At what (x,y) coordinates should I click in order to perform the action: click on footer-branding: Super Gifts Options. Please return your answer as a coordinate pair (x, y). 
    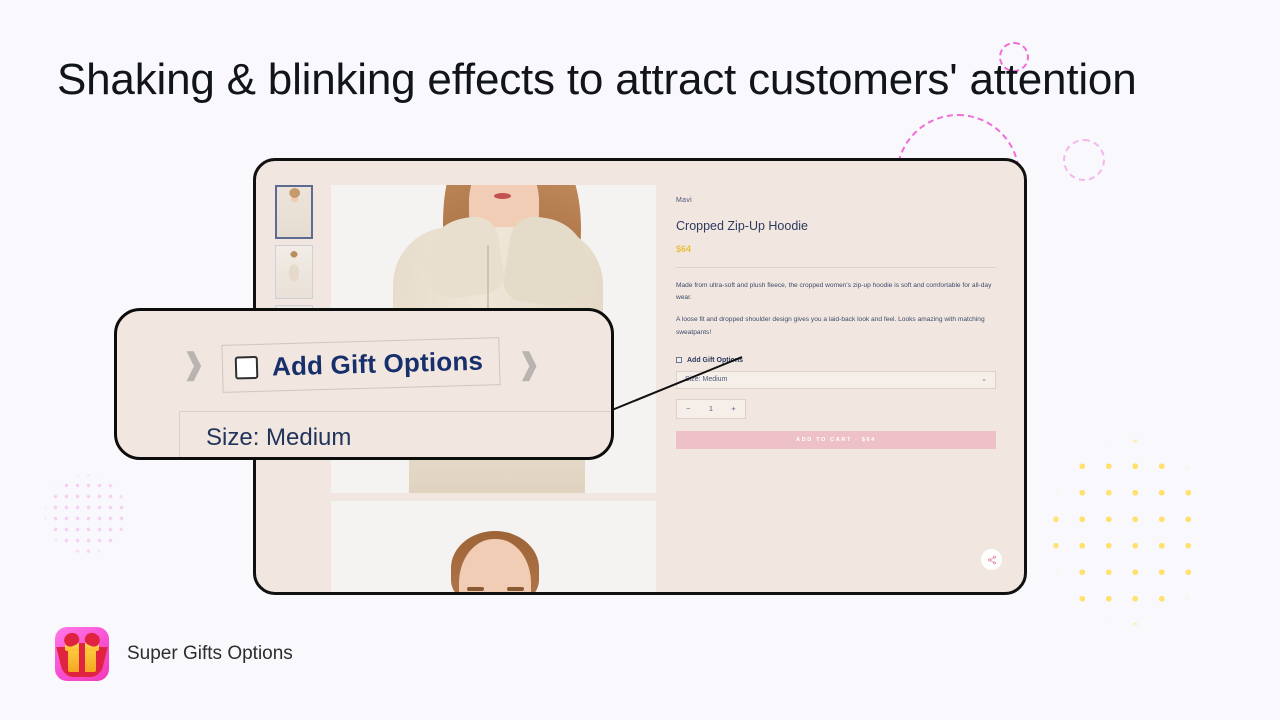
    Looking at the image, I should click on (174, 654).